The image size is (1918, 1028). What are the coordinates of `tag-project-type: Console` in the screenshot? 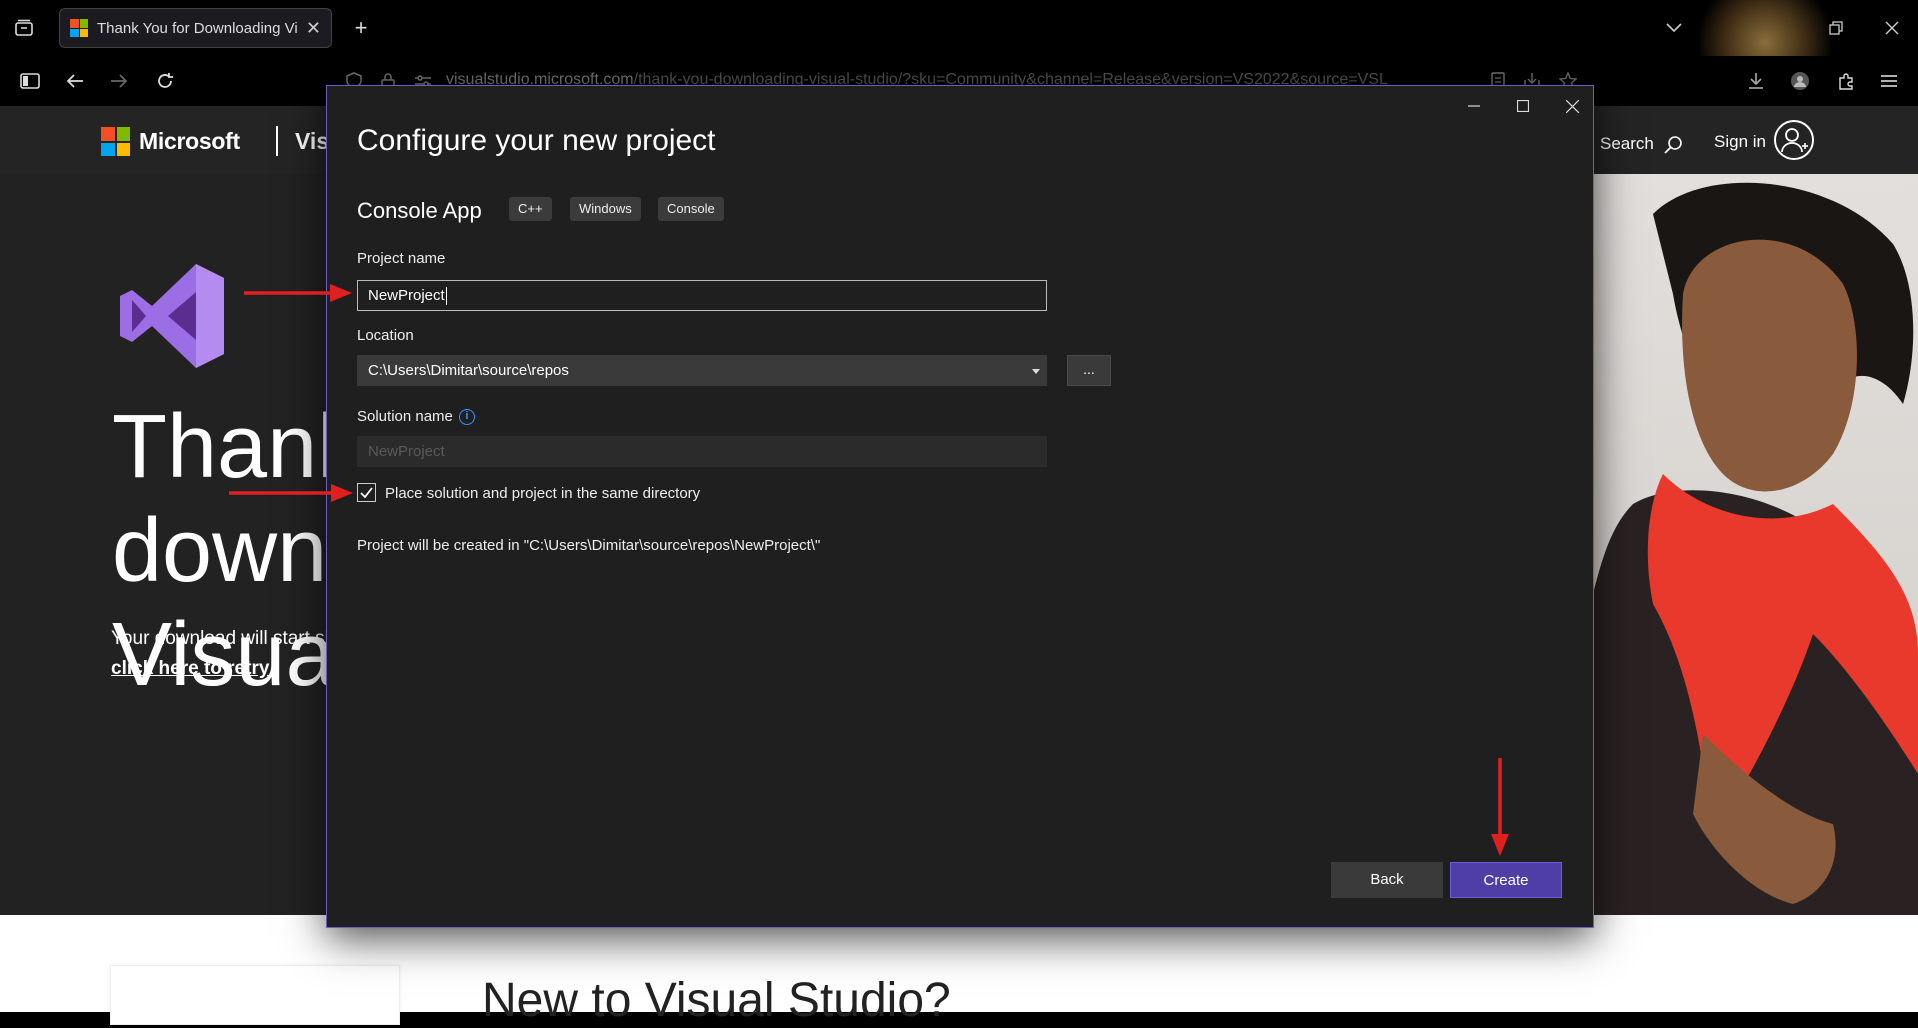 It's located at (691, 209).